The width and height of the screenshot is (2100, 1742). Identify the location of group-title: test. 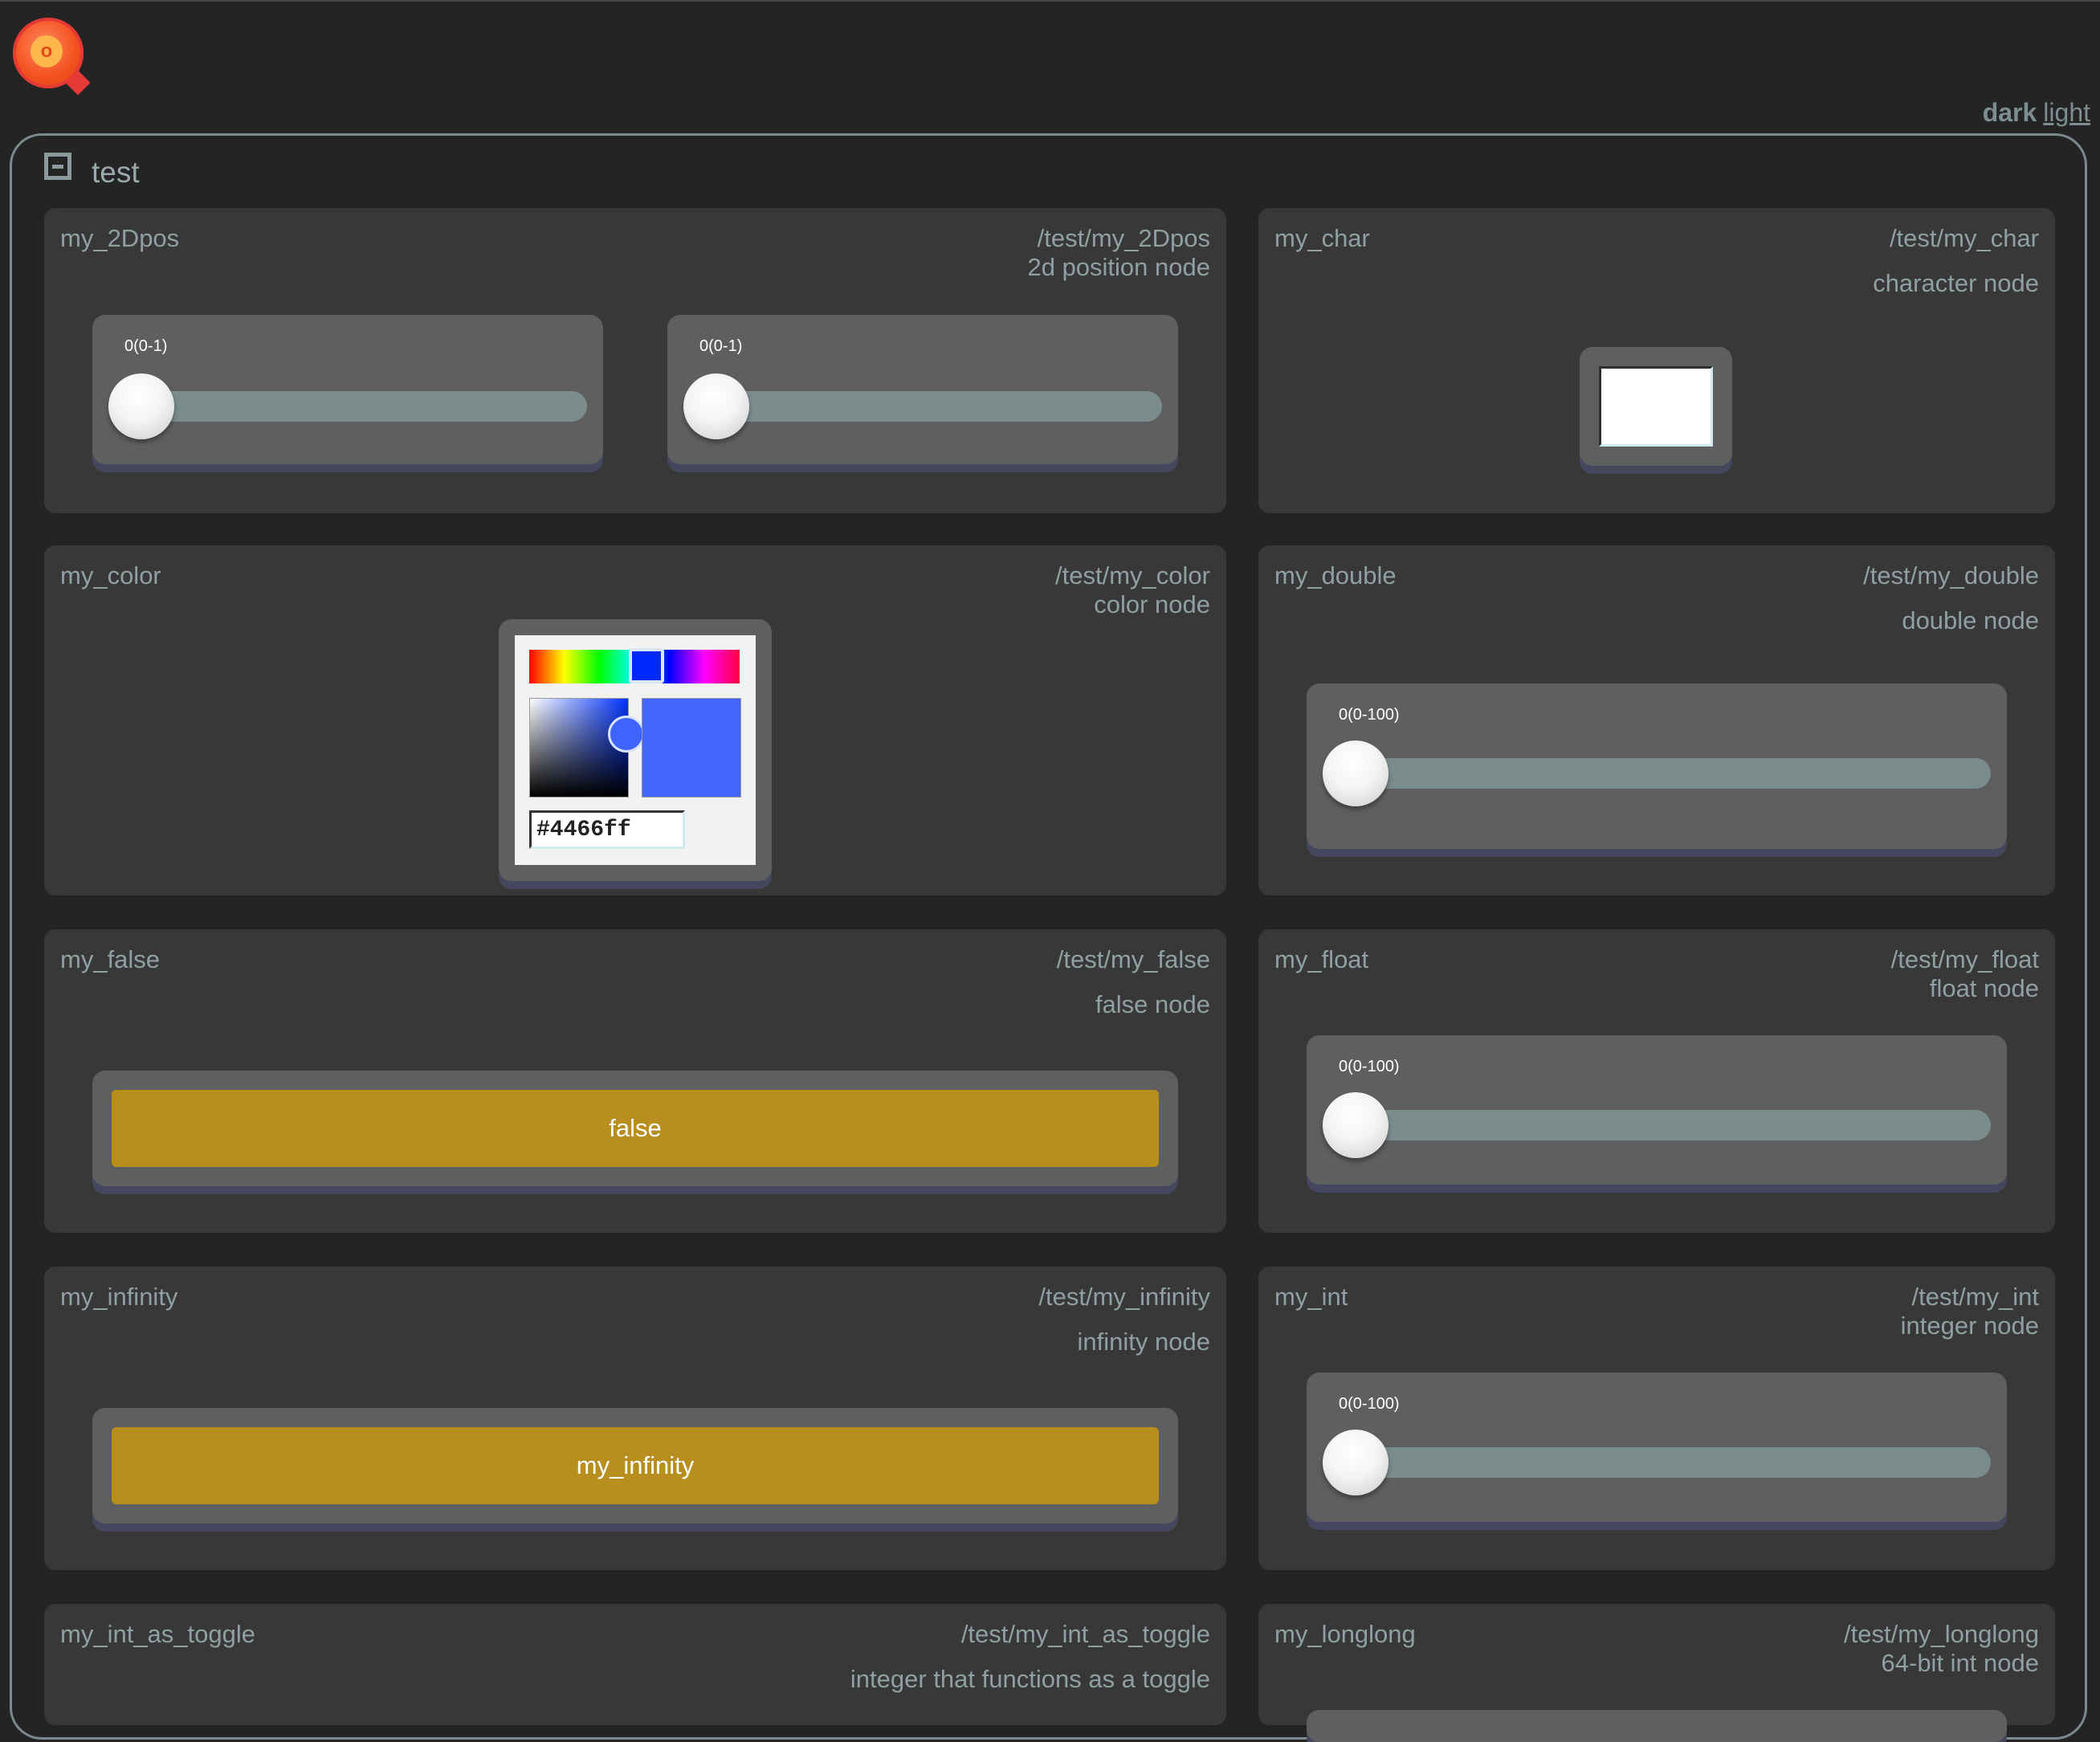
(116, 173).